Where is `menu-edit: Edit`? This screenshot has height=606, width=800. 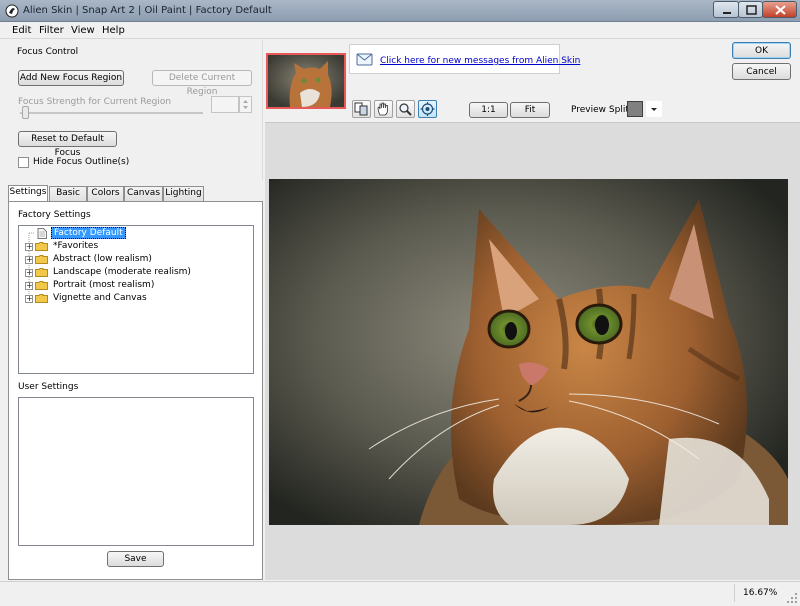
menu-edit: Edit is located at coordinates (21, 30).